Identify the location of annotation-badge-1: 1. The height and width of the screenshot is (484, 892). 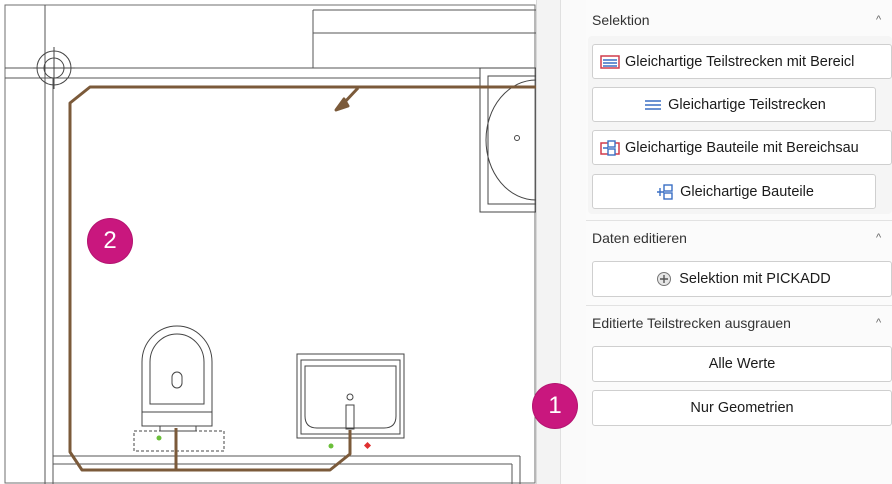
(555, 406).